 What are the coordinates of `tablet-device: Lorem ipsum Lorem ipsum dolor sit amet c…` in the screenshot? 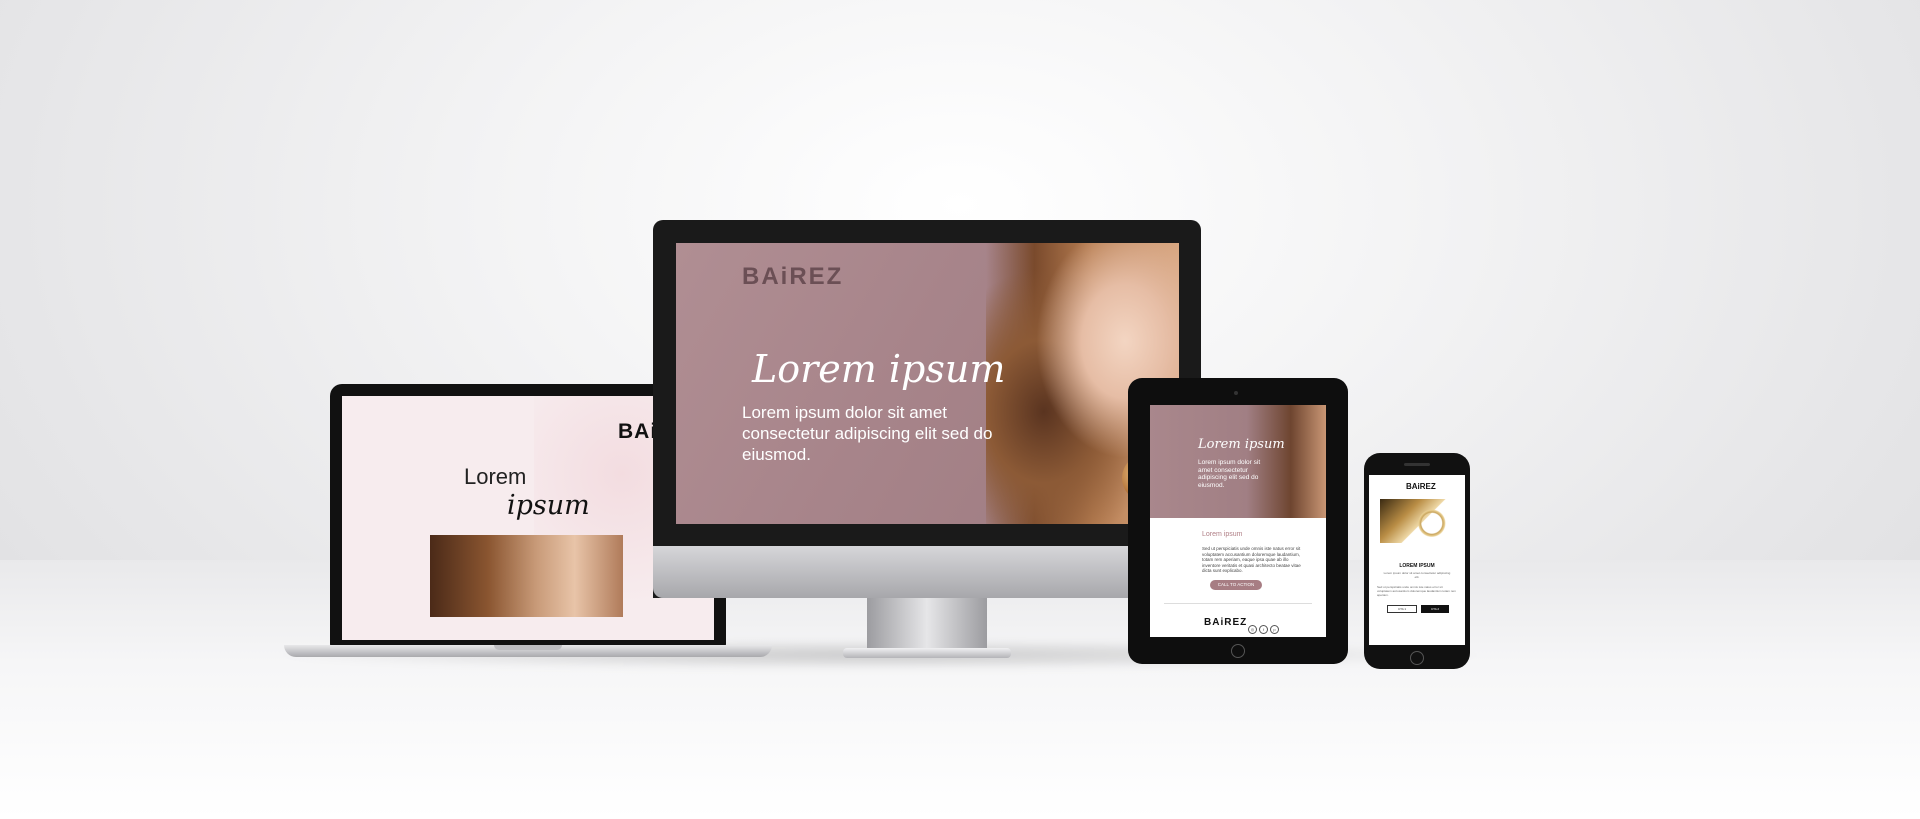 It's located at (1238, 521).